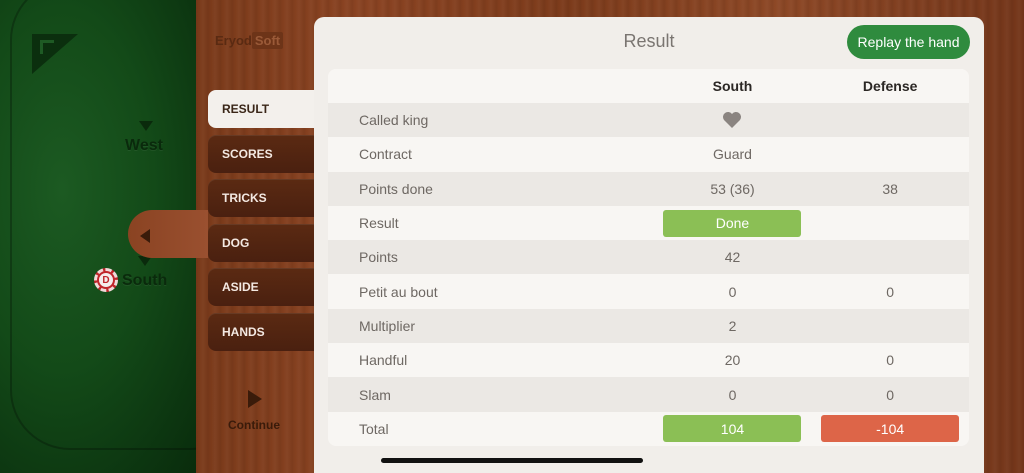 The height and width of the screenshot is (473, 1024). What do you see at coordinates (648, 394) in the screenshot?
I see `table-row: Slam 0 0` at bounding box center [648, 394].